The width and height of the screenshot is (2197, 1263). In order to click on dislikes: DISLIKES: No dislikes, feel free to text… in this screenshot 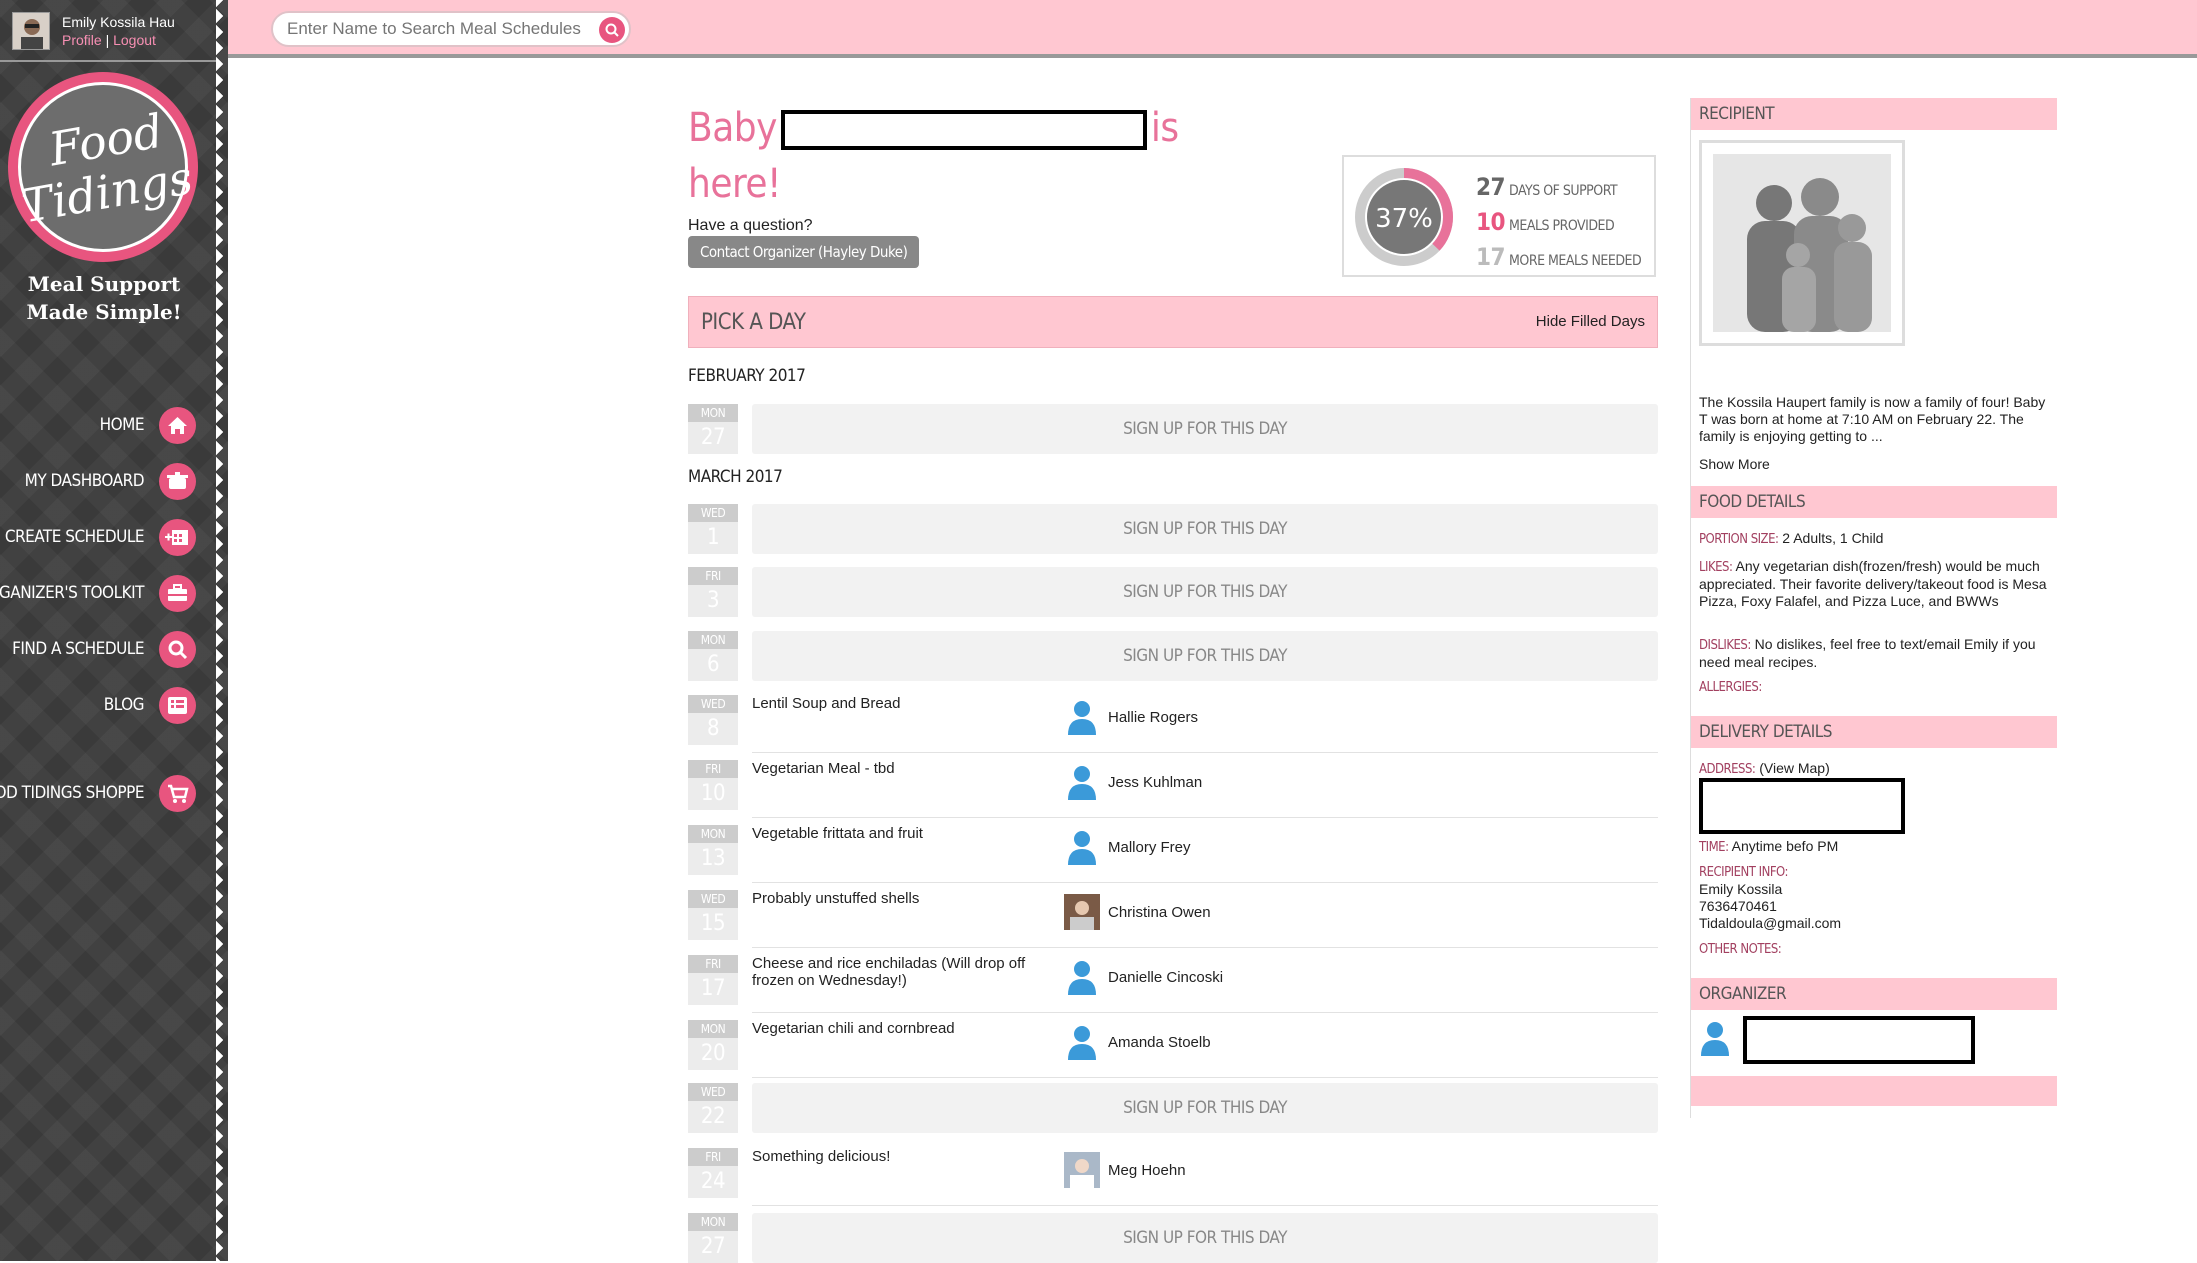, I will do `click(1867, 653)`.